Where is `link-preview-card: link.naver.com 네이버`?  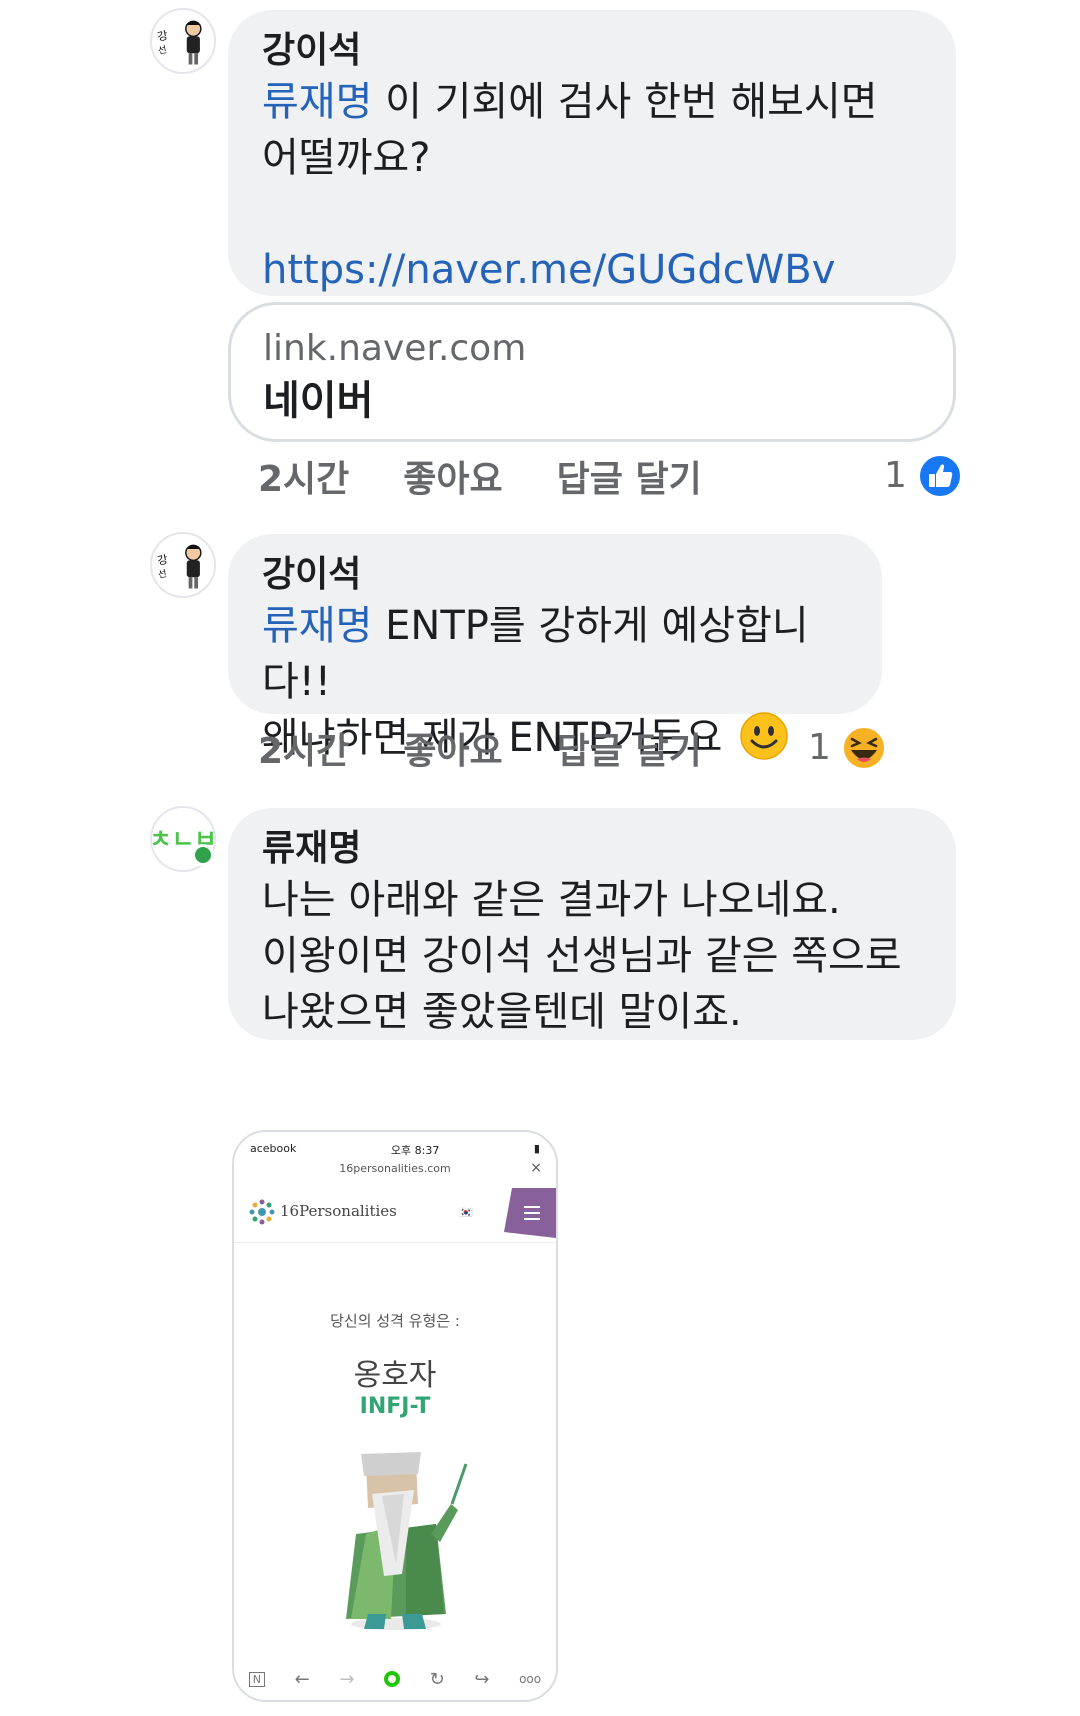
link-preview-card: link.naver.com 네이버 is located at coordinates (592, 372).